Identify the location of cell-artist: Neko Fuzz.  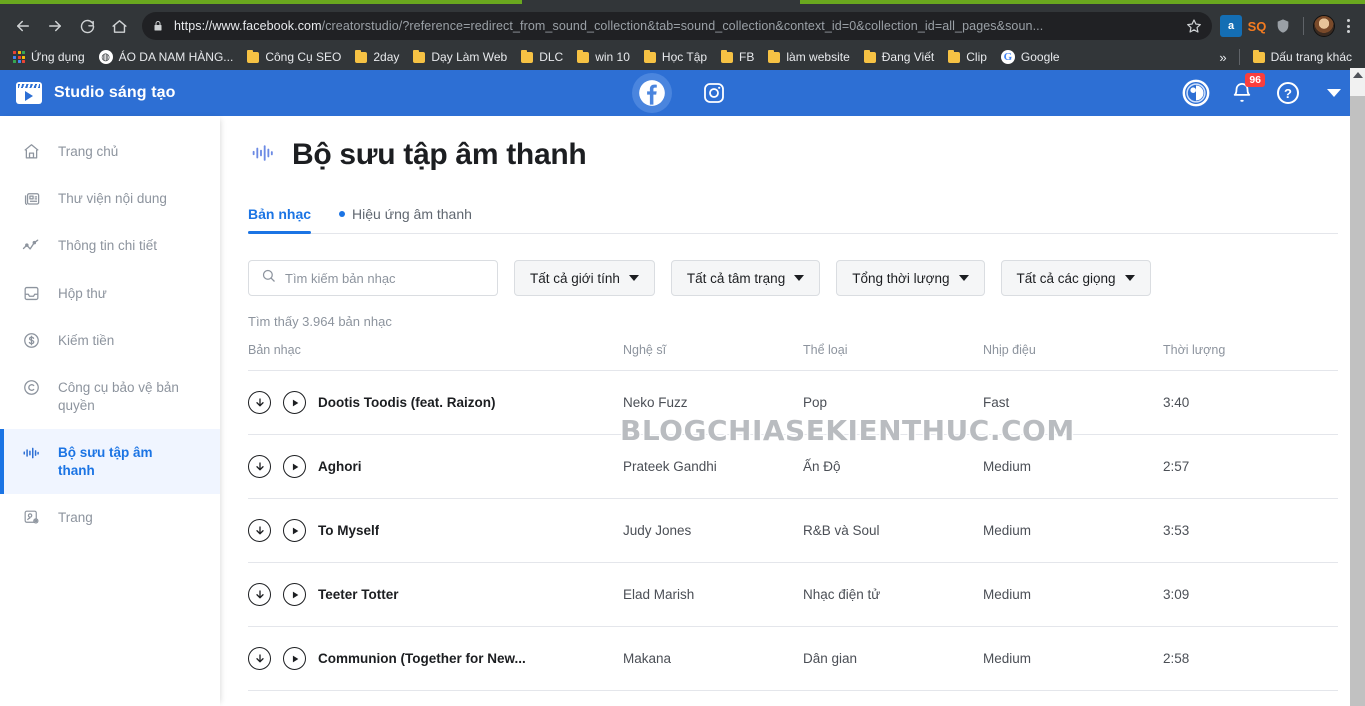
(713, 402).